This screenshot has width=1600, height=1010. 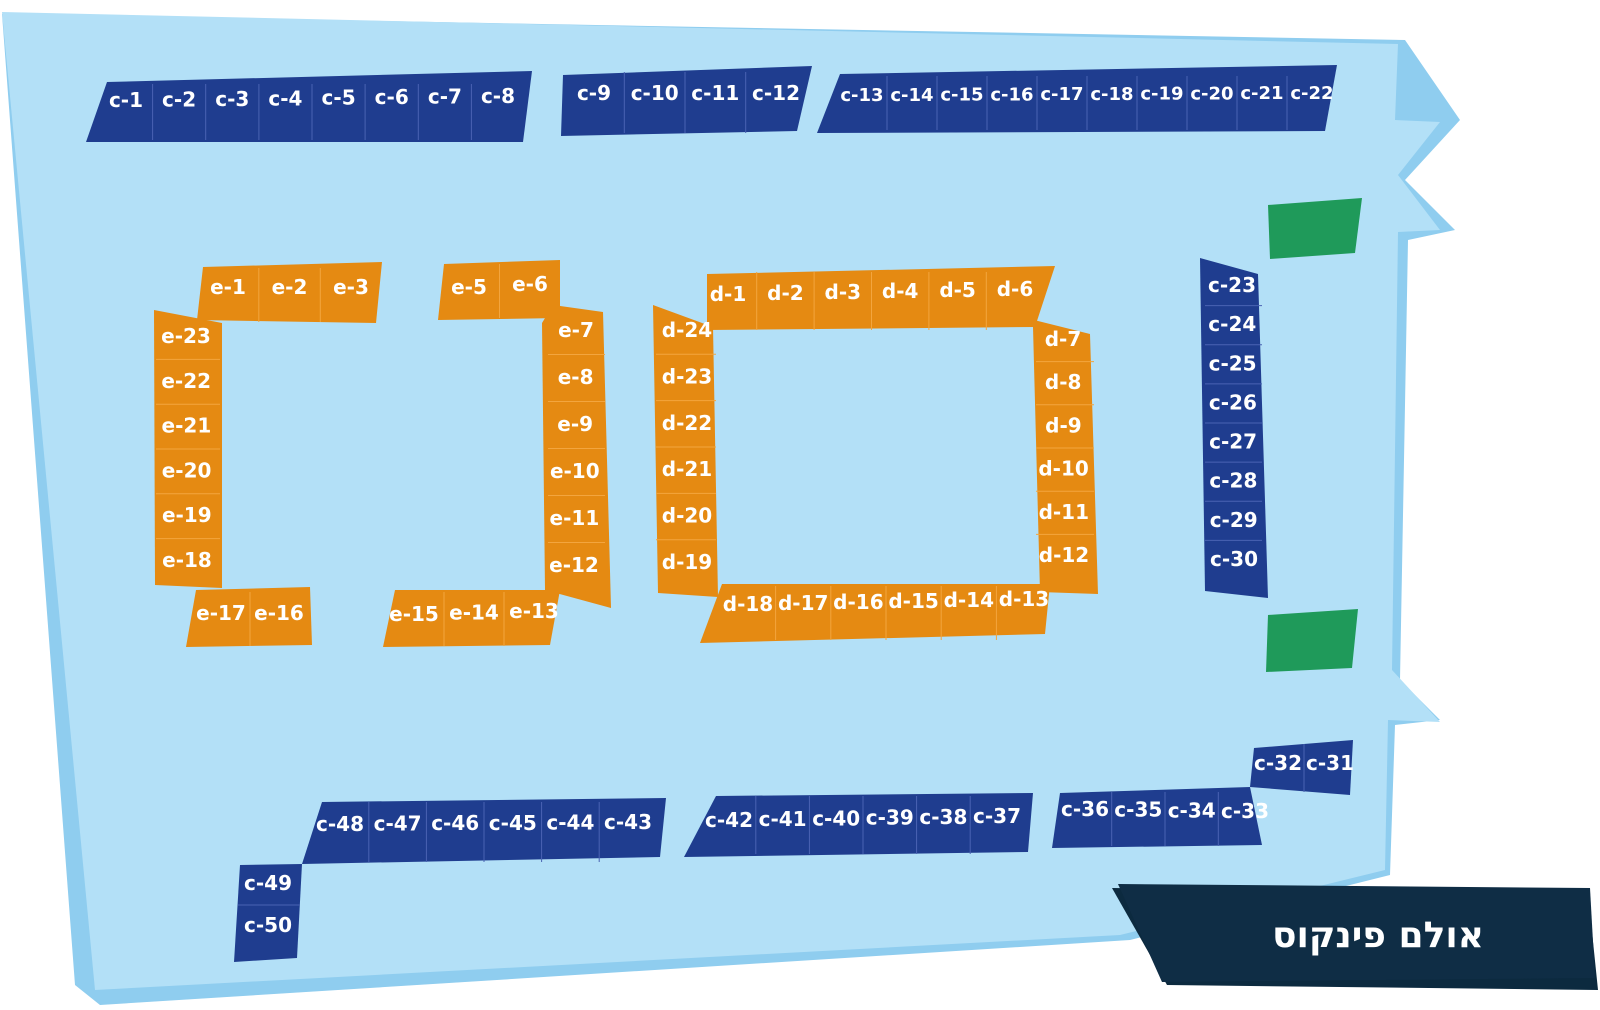 I want to click on booth-d-15: d-15, so click(x=913, y=601).